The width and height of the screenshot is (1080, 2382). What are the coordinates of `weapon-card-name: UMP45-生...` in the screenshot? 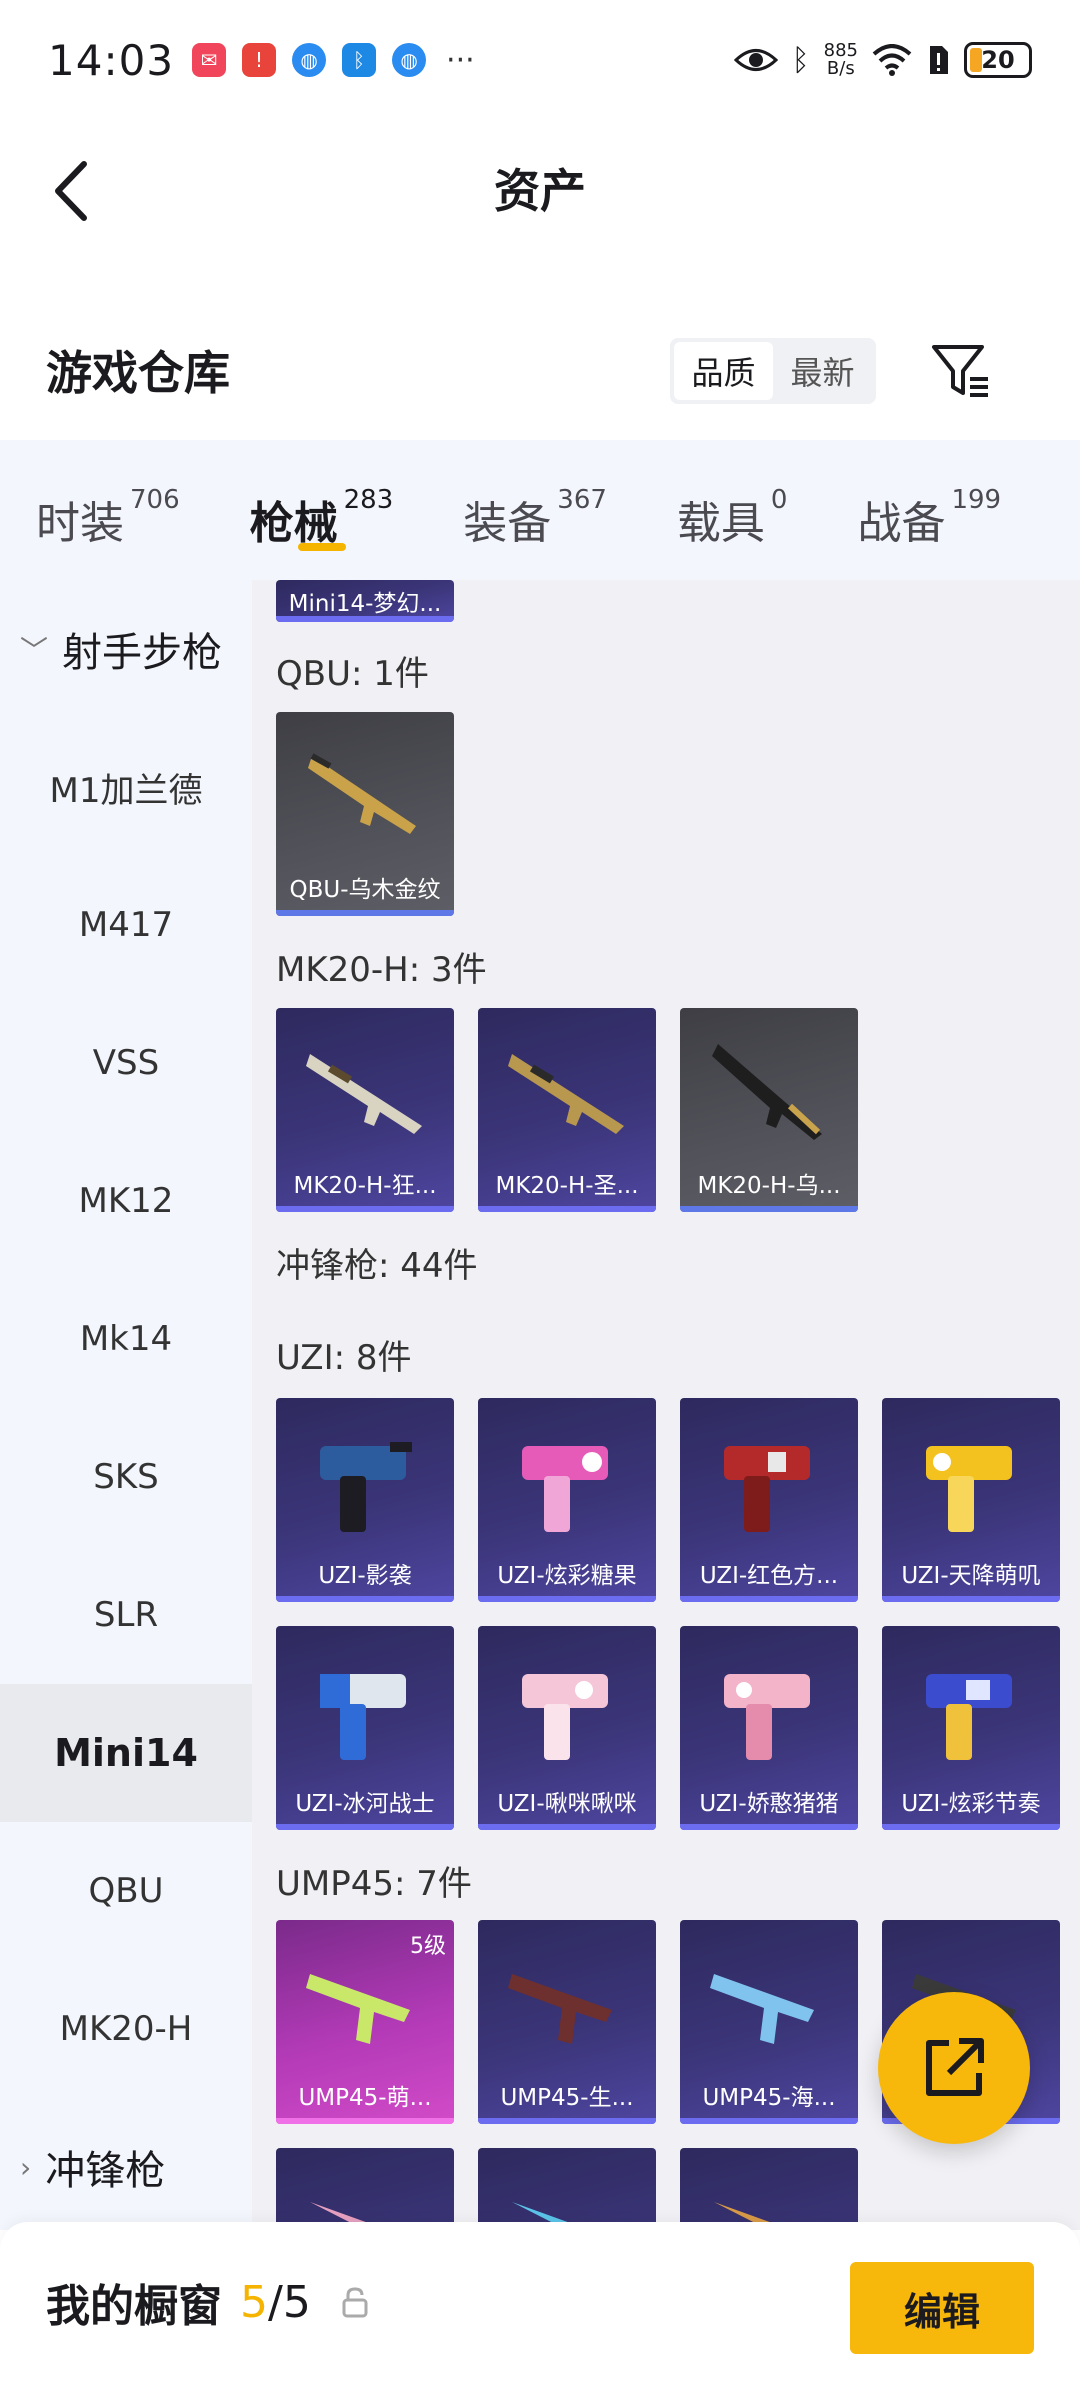 It's located at (567, 2098).